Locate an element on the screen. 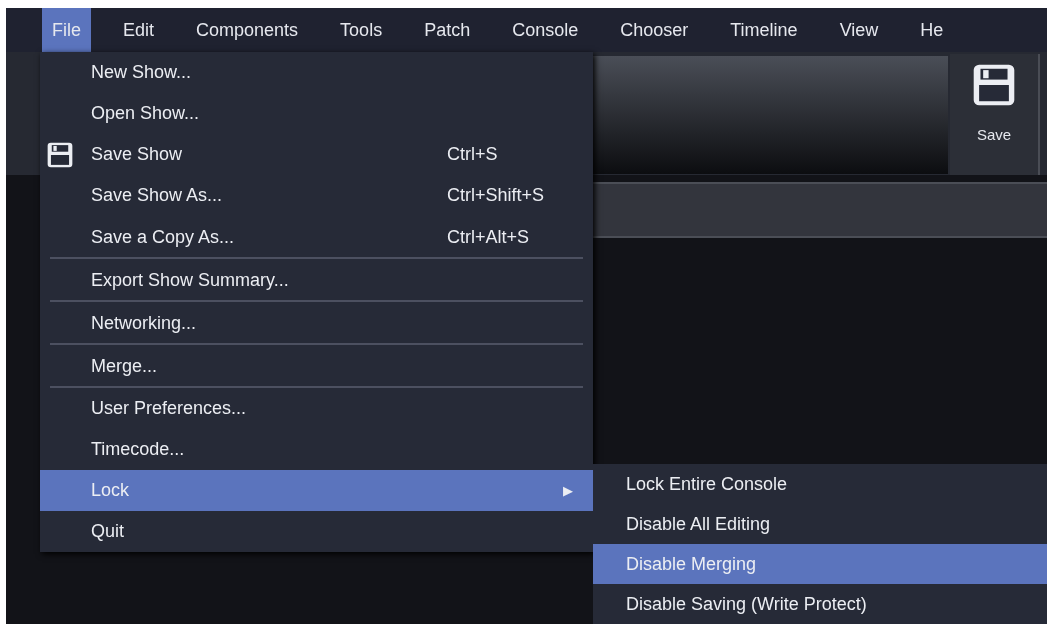 The image size is (1047, 624). submenu-item: Disable Merging is located at coordinates (820, 564).